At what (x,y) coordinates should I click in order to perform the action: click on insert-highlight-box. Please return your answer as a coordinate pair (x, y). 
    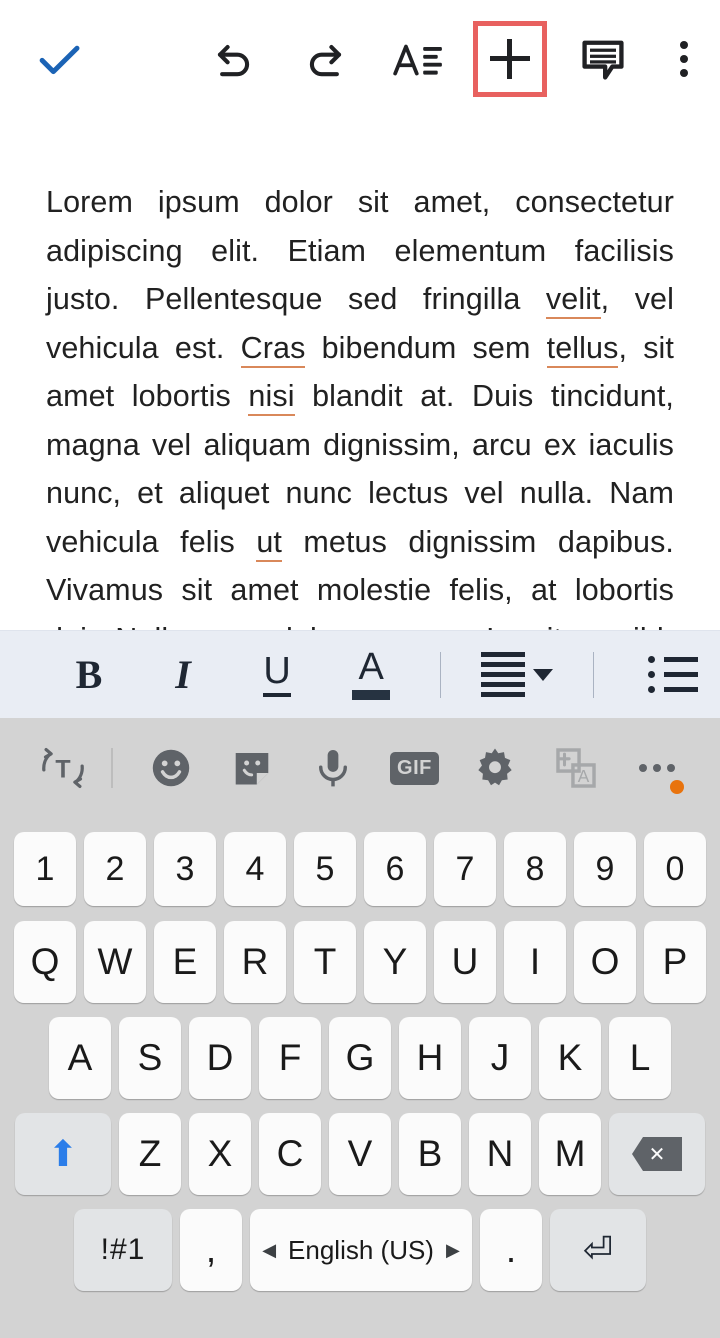
    Looking at the image, I should click on (510, 59).